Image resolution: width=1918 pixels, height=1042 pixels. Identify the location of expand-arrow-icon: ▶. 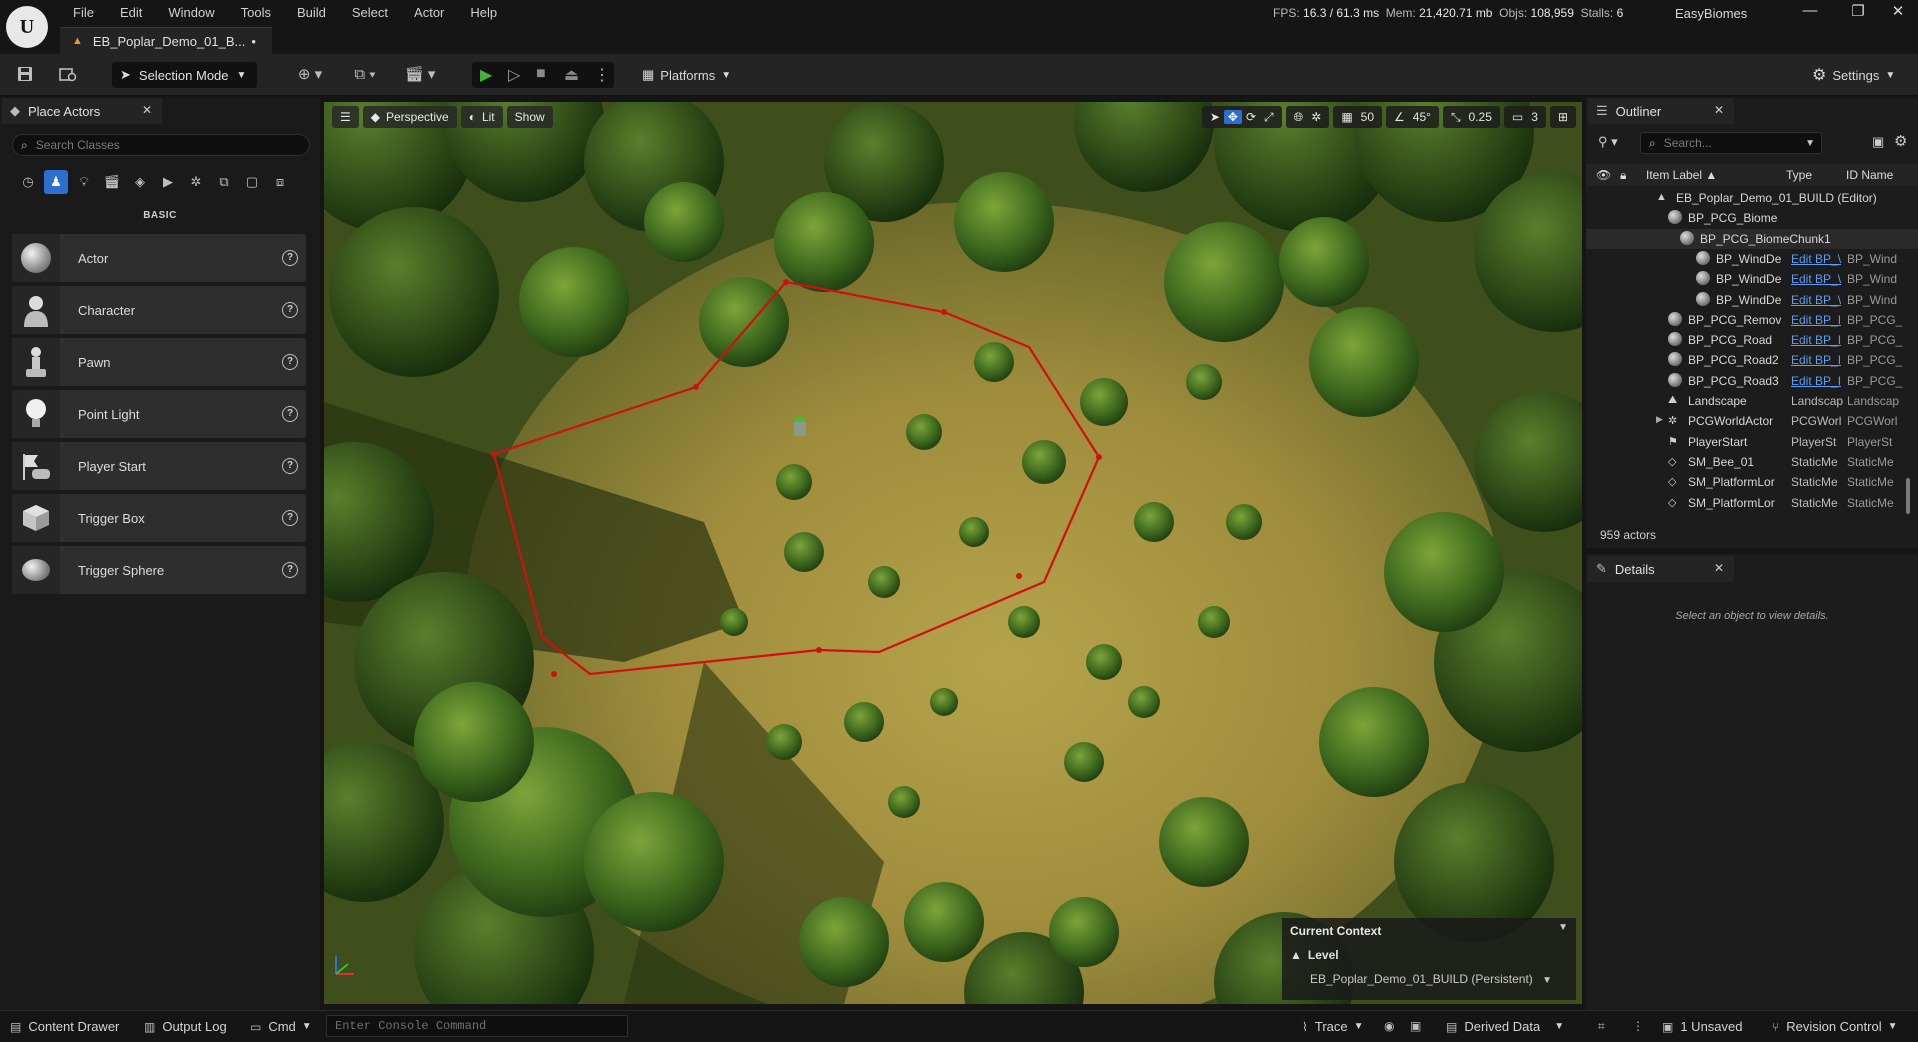
(1659, 419).